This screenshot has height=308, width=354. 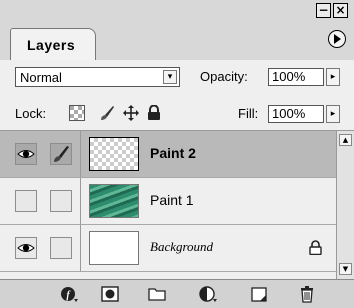 I want to click on palette-menu-button, so click(x=337, y=39).